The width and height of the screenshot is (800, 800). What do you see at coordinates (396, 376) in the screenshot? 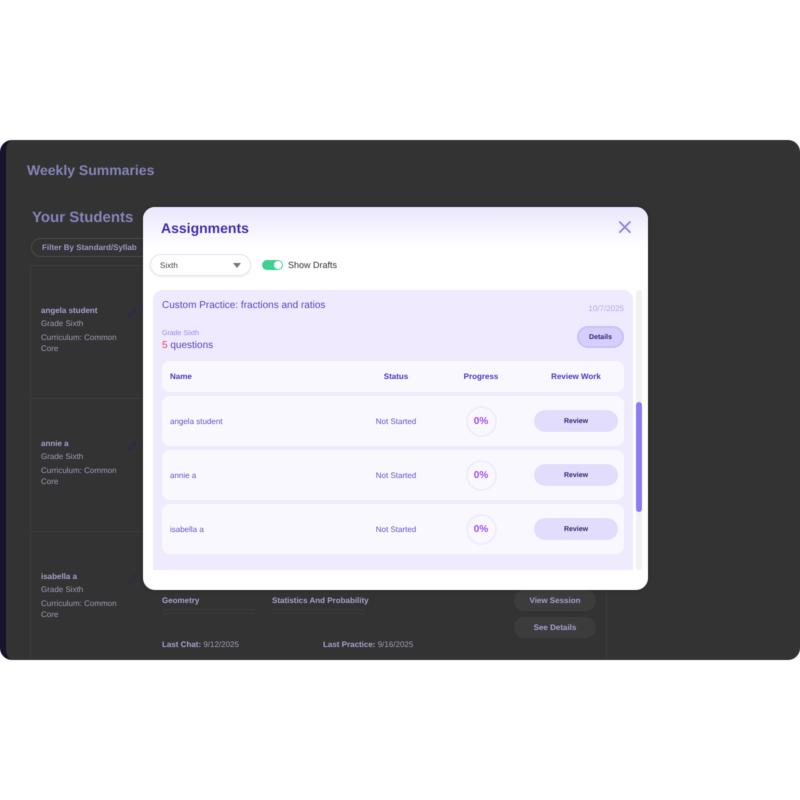
I see `column-header: Status` at bounding box center [396, 376].